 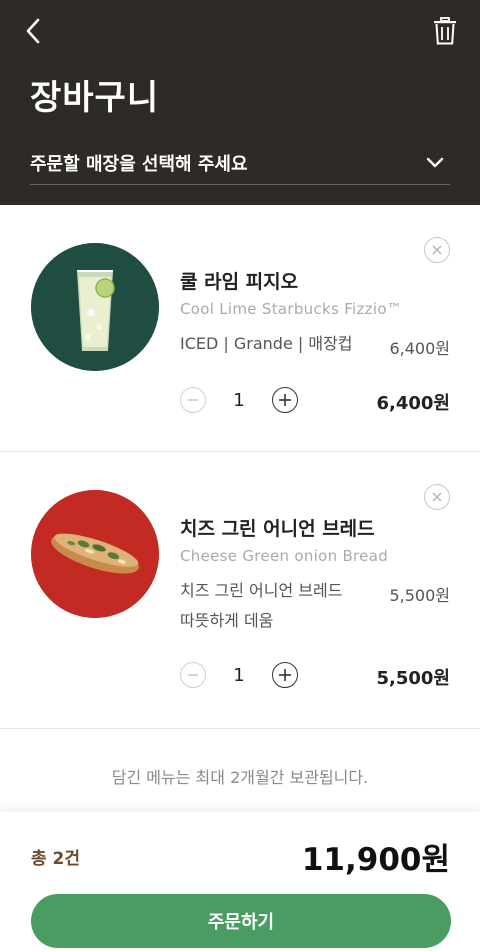 I want to click on back-button, so click(x=33, y=31).